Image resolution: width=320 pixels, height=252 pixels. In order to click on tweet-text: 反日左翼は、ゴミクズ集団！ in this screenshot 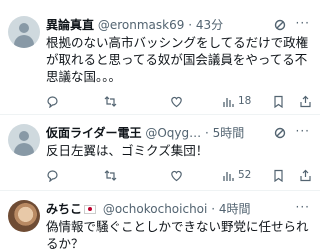, I will do `click(127, 150)`.